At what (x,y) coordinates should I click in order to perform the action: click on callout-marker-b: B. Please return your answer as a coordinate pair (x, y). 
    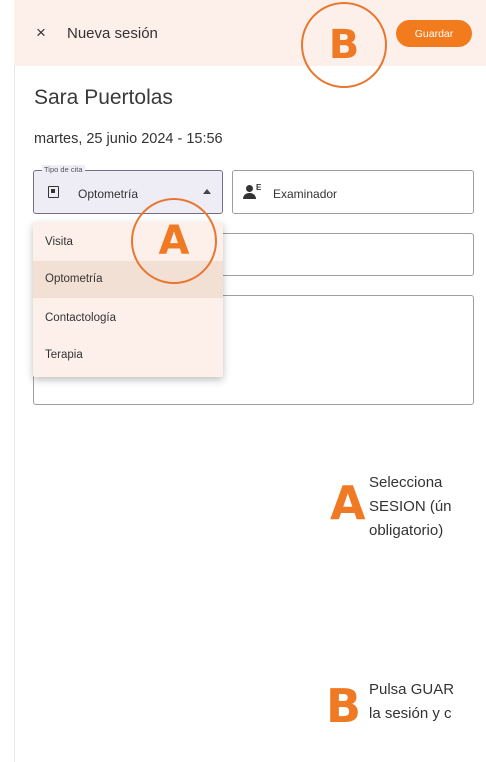
    Looking at the image, I should click on (344, 45).